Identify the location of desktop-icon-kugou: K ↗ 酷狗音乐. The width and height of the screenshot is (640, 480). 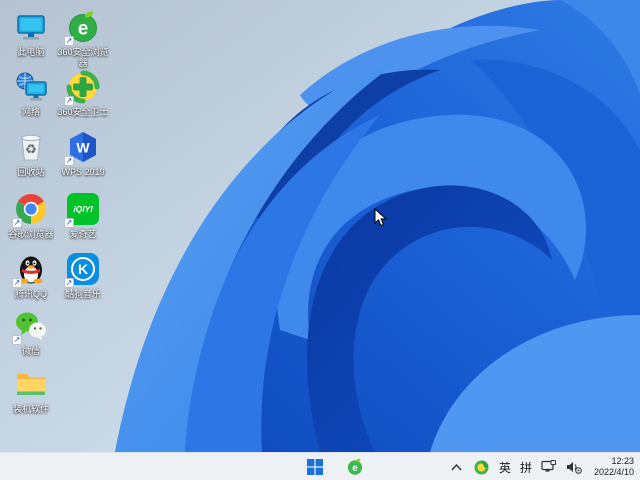
(83, 276).